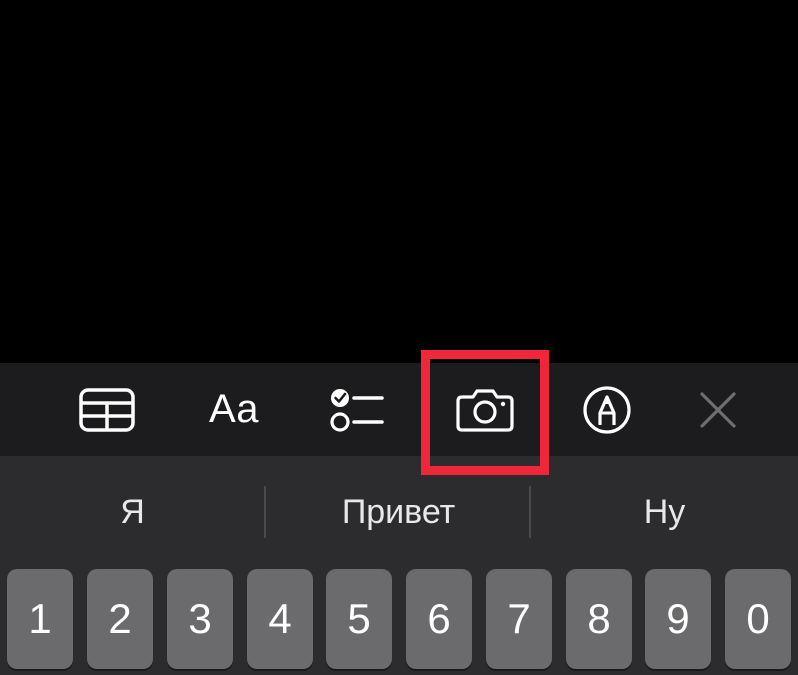  What do you see at coordinates (664, 512) in the screenshot?
I see `suggestion-item: Ну` at bounding box center [664, 512].